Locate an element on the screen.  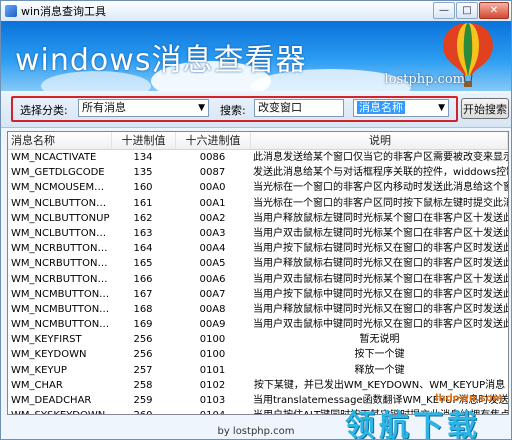
hex-value-cell: 00A5 is located at coordinates (212, 264).